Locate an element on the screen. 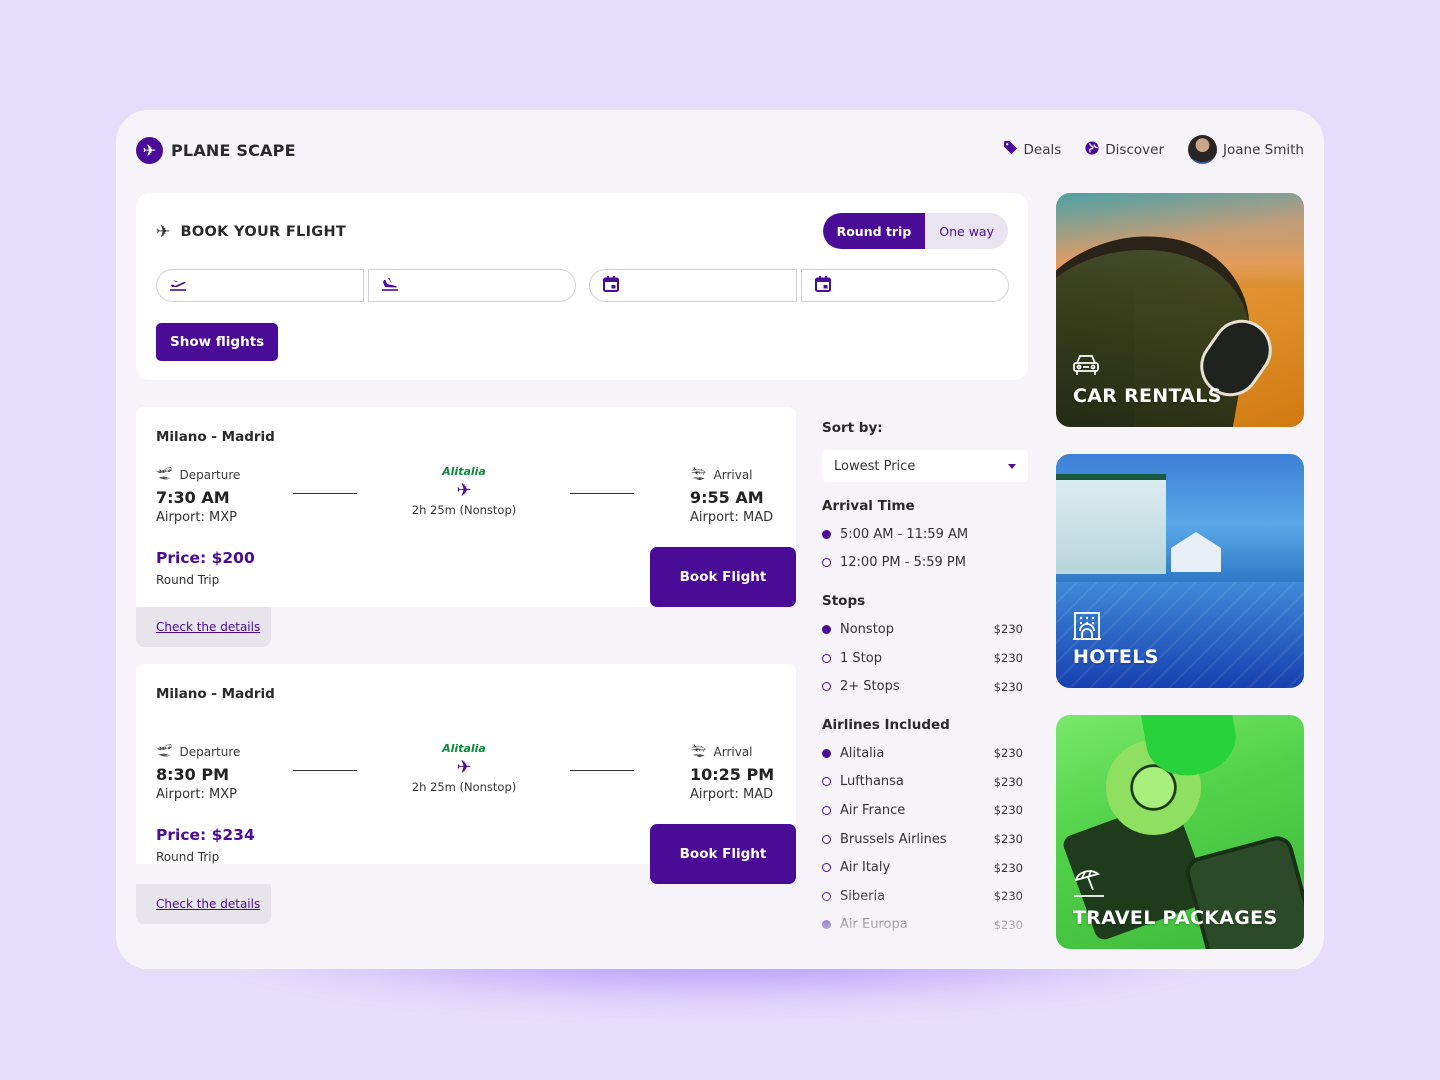 The width and height of the screenshot is (1440, 1080). airline-option: Air France $230 is located at coordinates (925, 810).